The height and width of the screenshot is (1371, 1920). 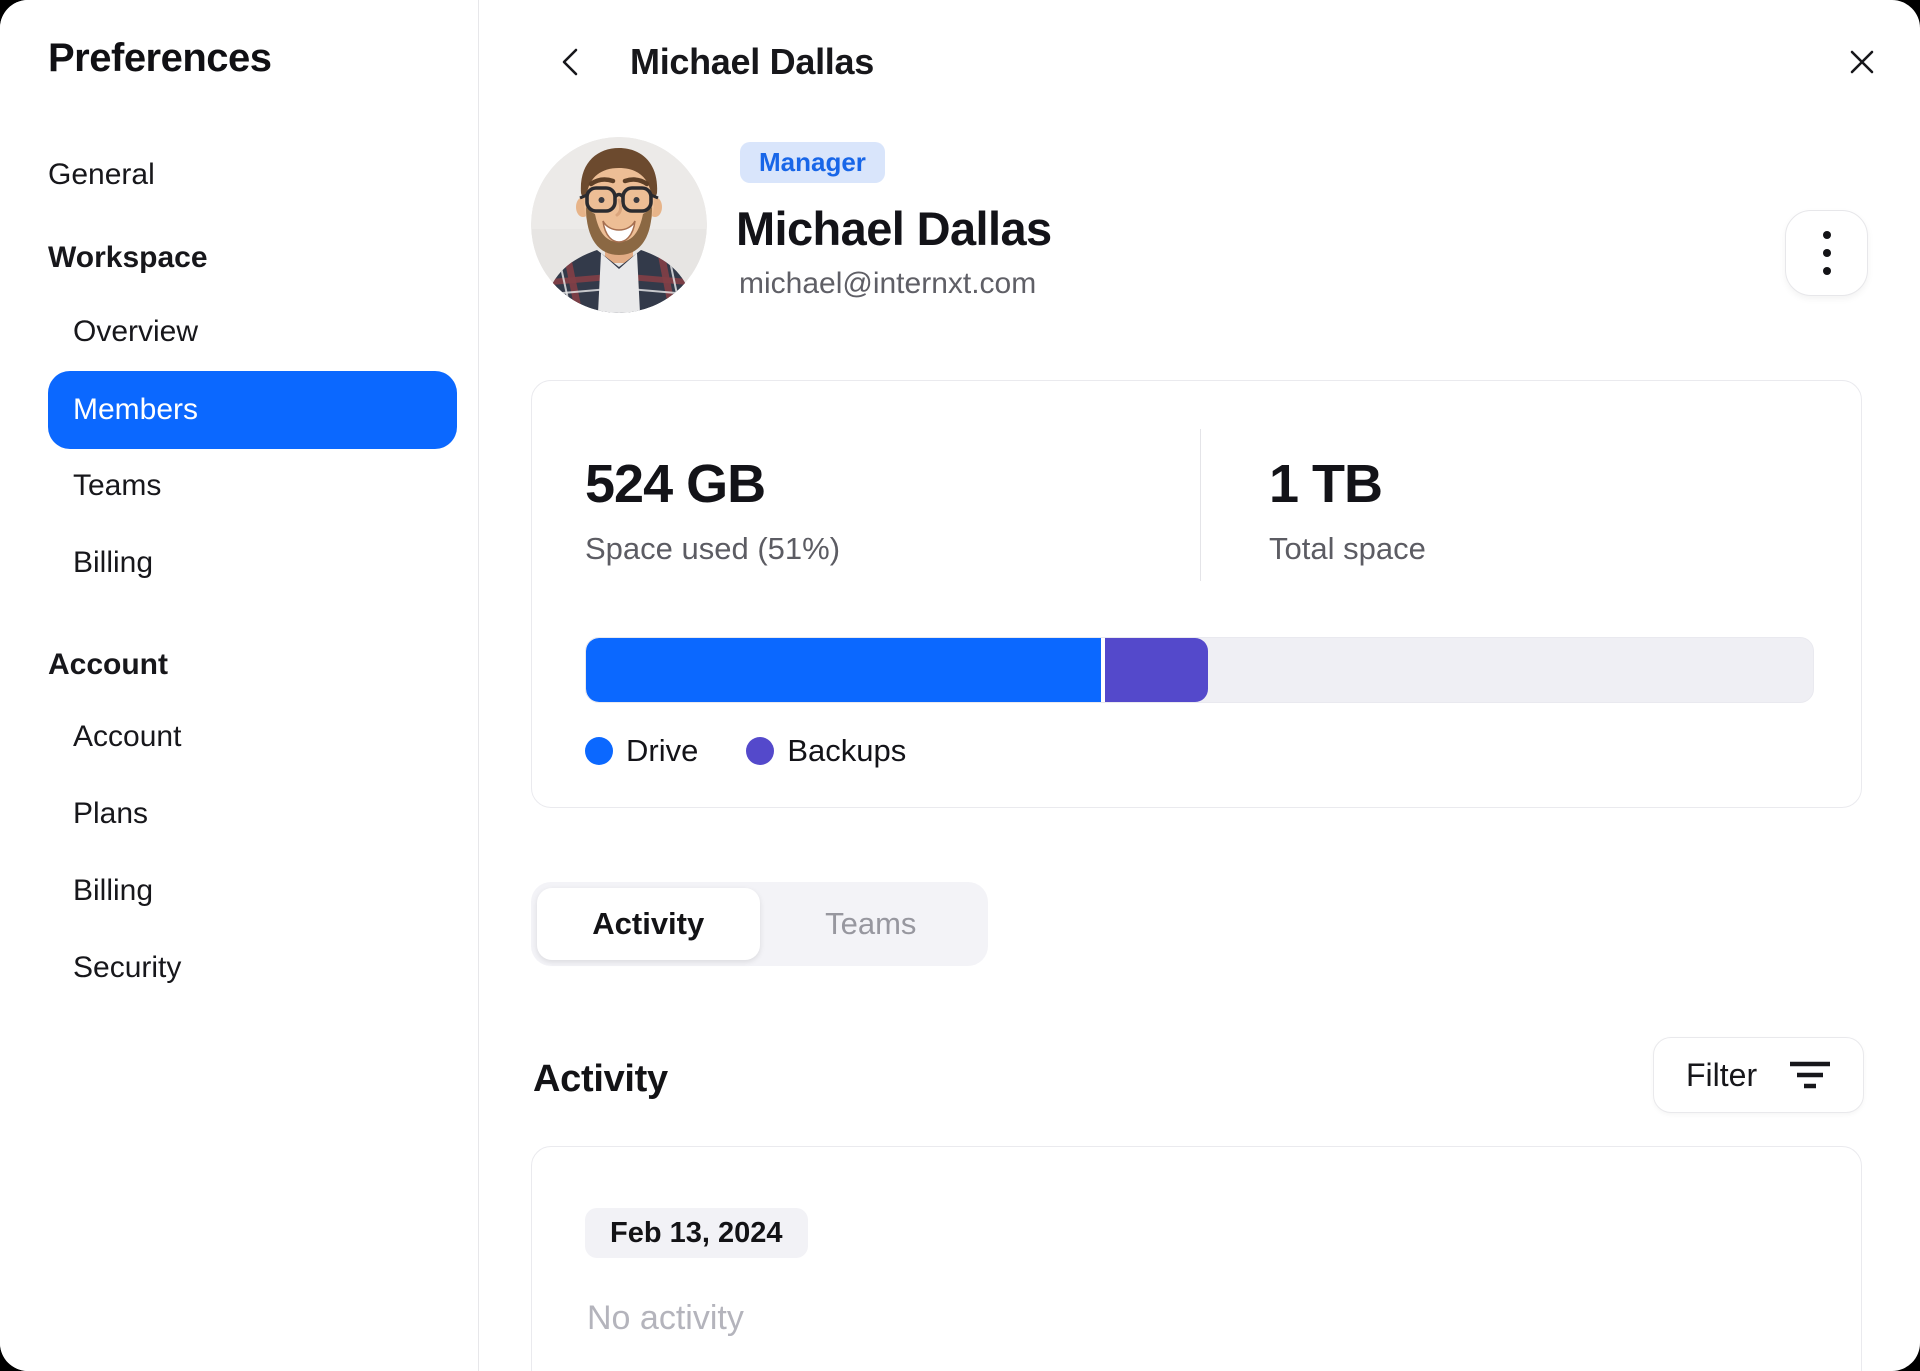 What do you see at coordinates (1722, 1074) in the screenshot?
I see `filter-label: Filter` at bounding box center [1722, 1074].